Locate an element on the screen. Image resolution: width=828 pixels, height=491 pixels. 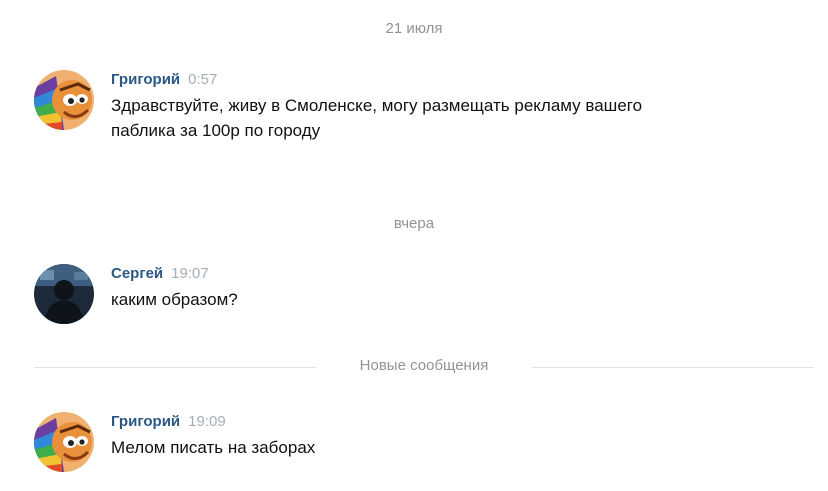
dark-photo-avatar-icon is located at coordinates (64, 294).